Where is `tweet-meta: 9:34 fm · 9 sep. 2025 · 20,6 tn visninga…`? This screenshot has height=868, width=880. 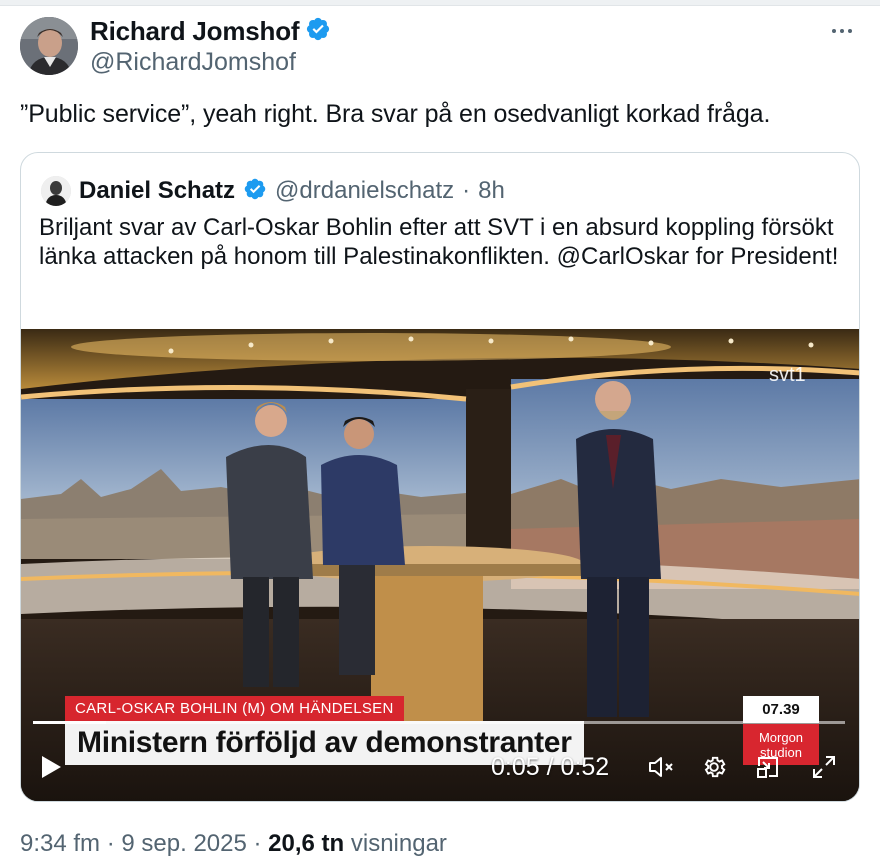
tweet-meta: 9:34 fm · 9 sep. 2025 · 20,6 tn visninga… is located at coordinates (233, 844).